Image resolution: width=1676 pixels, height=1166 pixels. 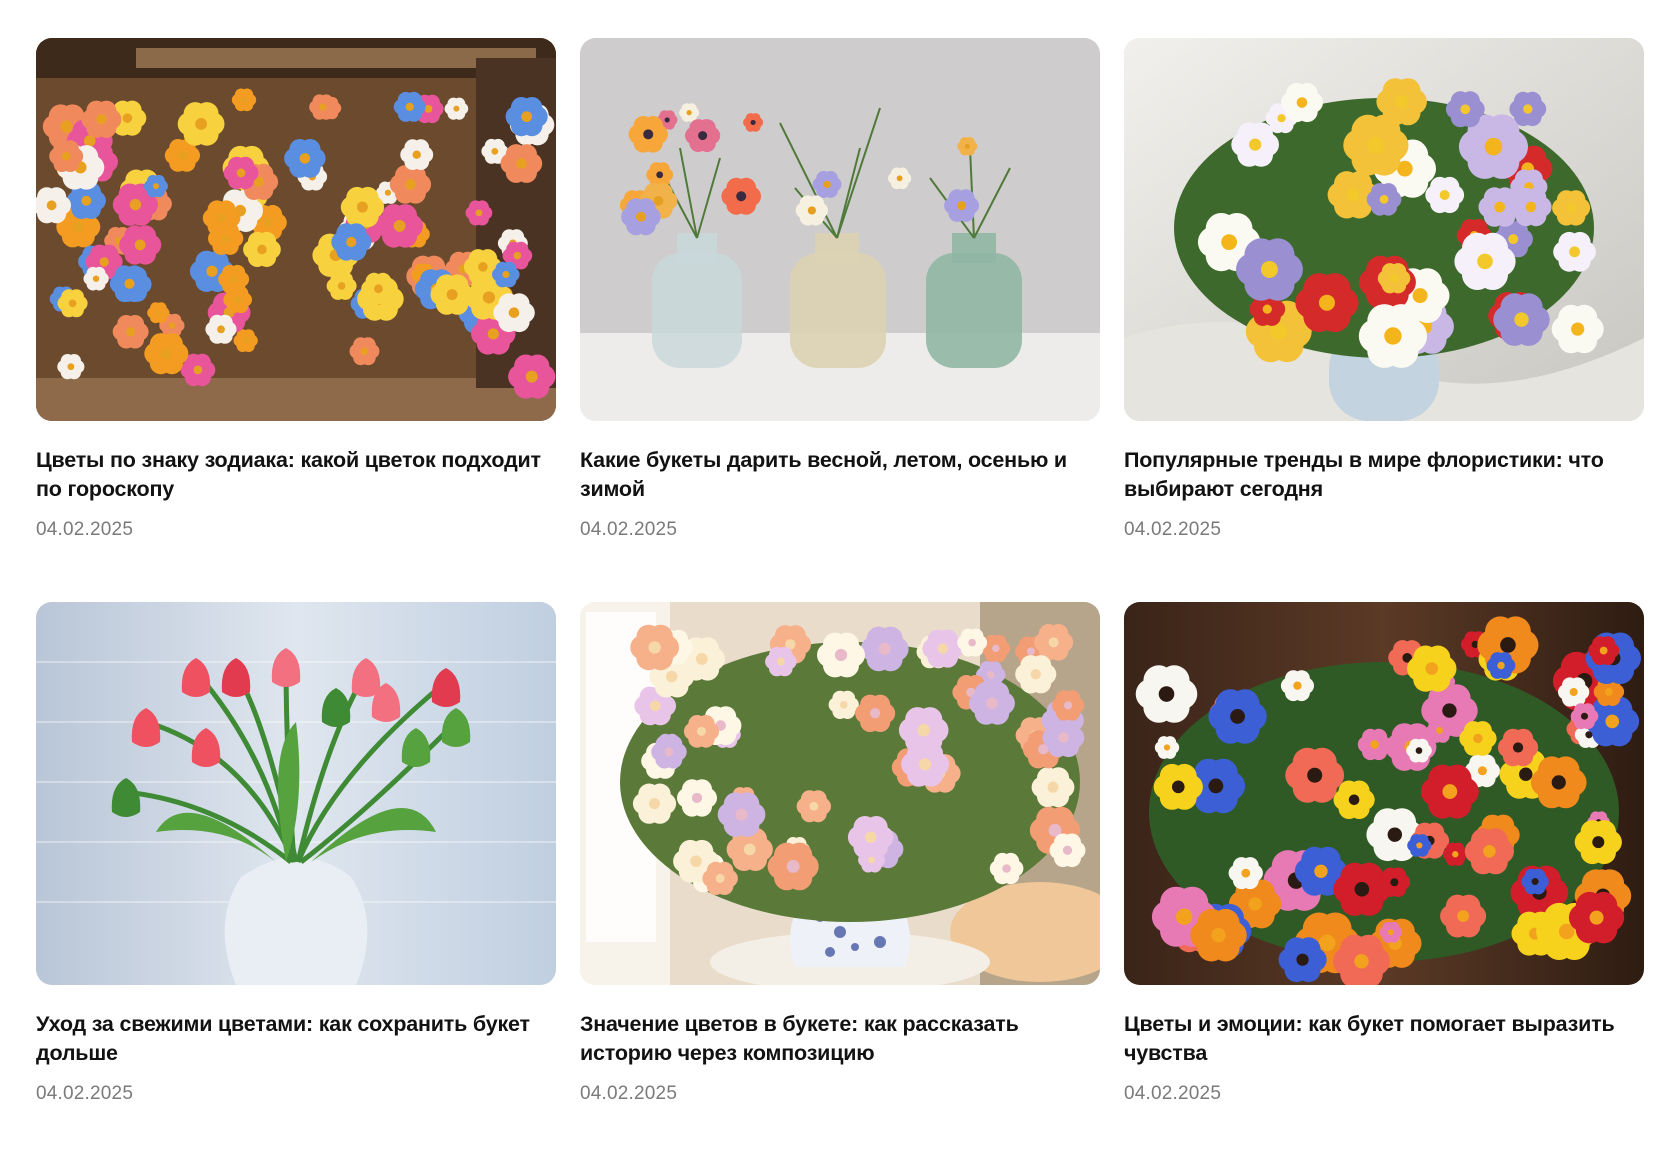 I want to click on article-image-glass-vases, so click(x=840, y=229).